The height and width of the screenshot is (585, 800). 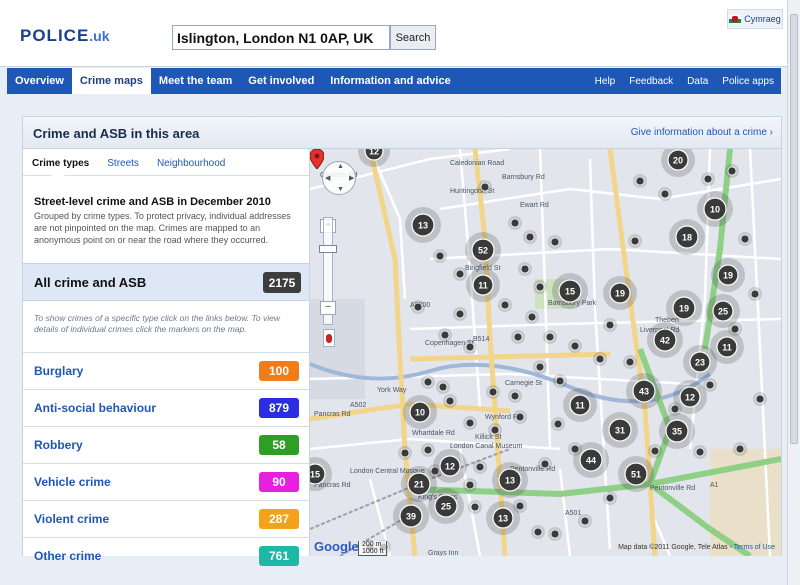 I want to click on crime-cluster-marker: 44, so click(x=591, y=460).